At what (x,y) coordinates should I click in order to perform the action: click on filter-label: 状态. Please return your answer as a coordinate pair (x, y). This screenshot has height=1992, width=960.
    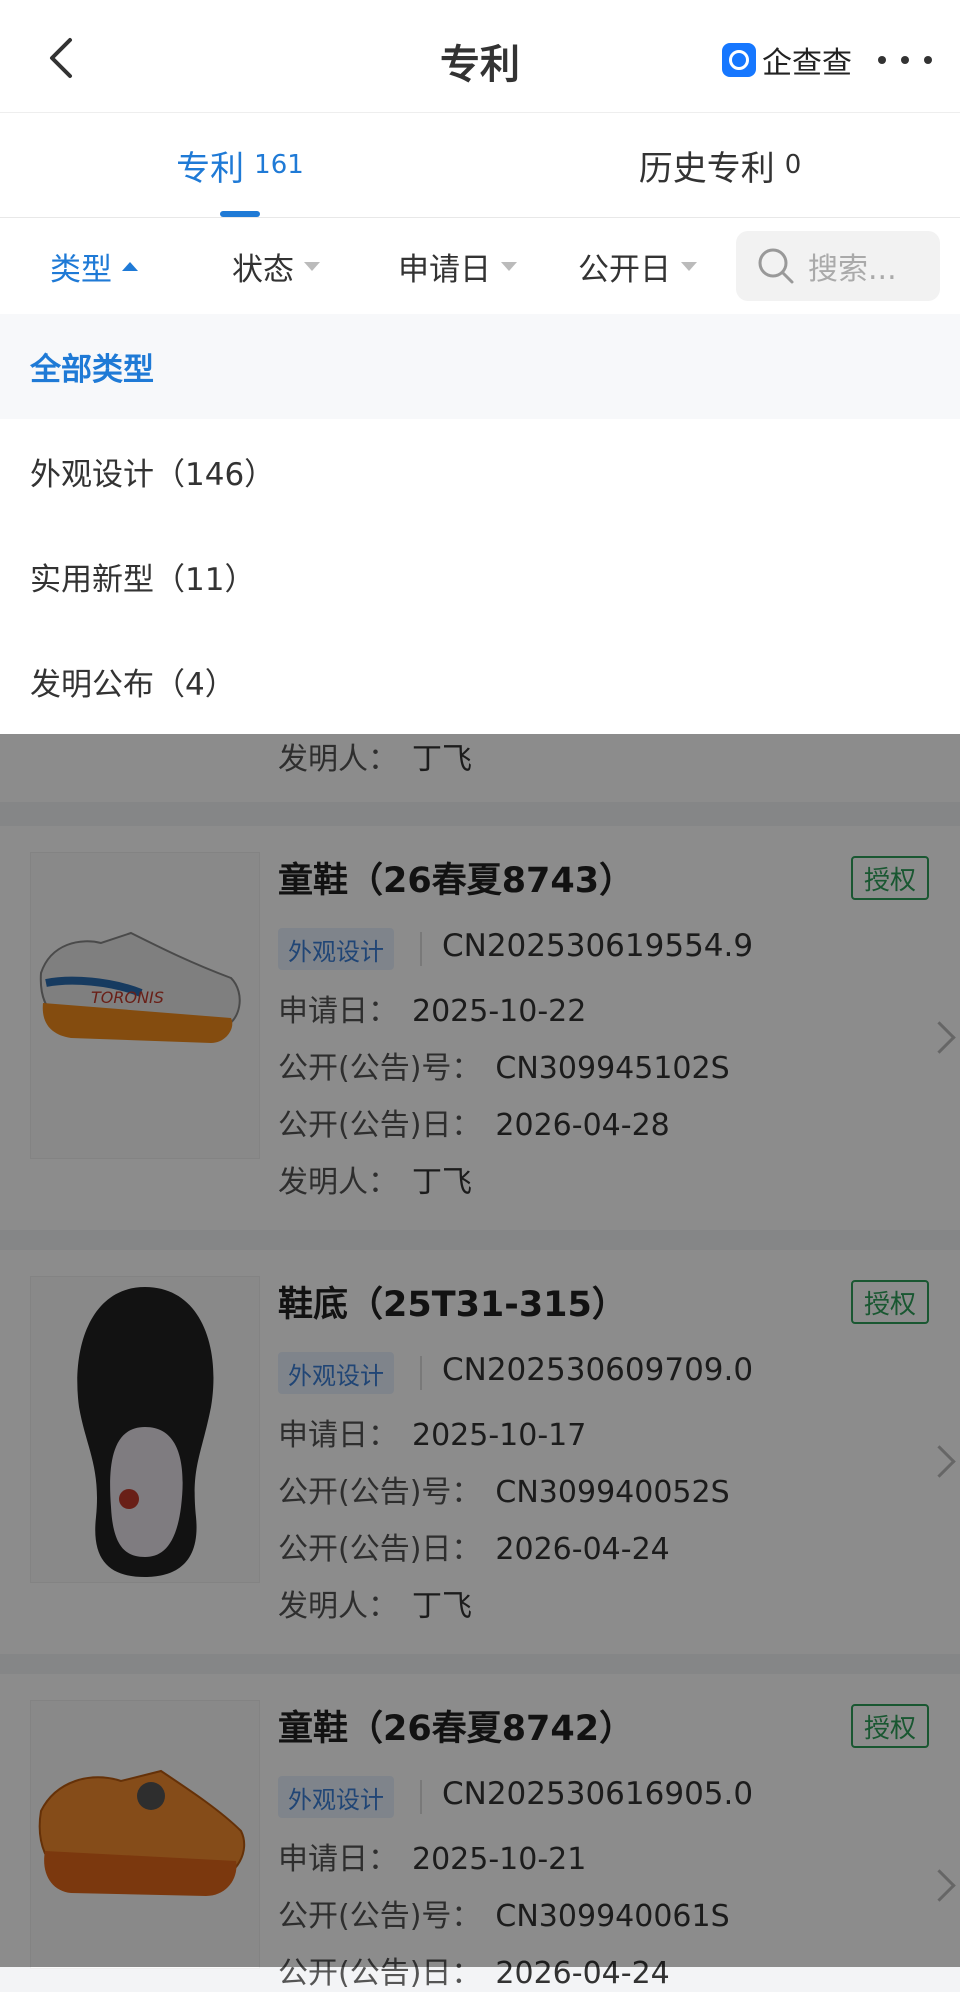
    Looking at the image, I should click on (263, 269).